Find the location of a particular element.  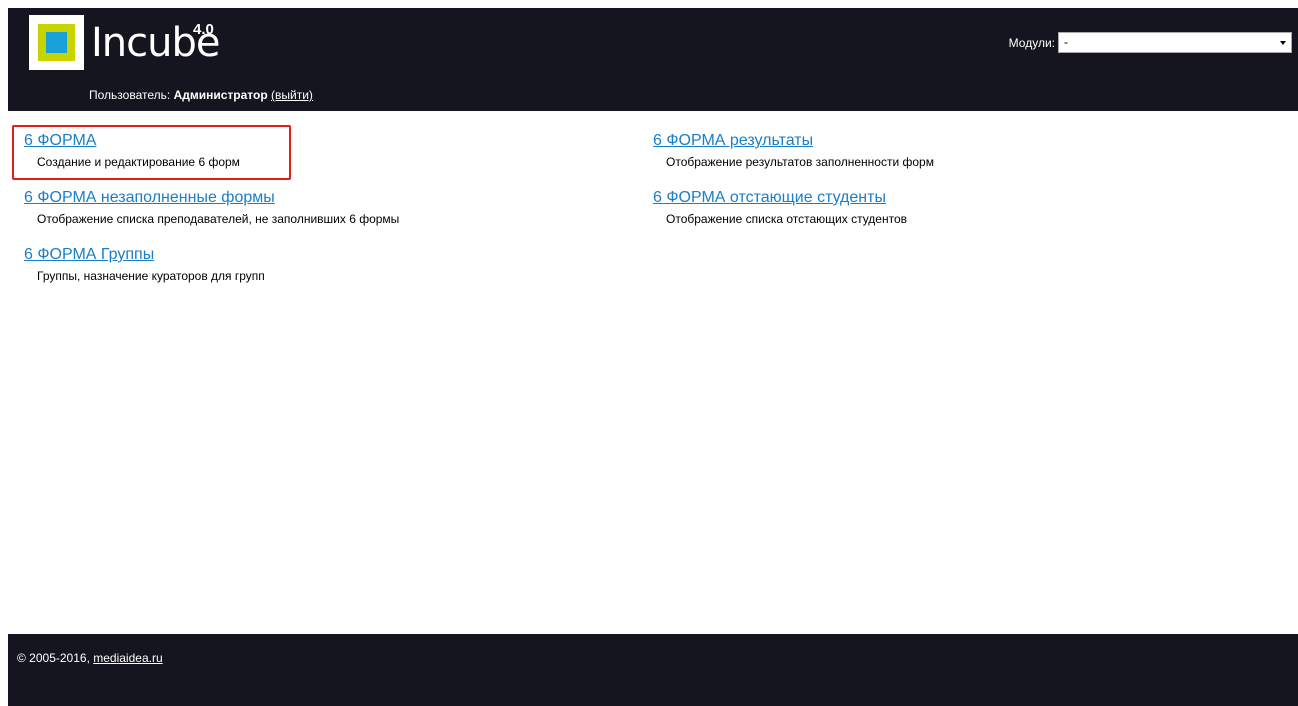

modules-label: Модули: is located at coordinates (1031, 42).